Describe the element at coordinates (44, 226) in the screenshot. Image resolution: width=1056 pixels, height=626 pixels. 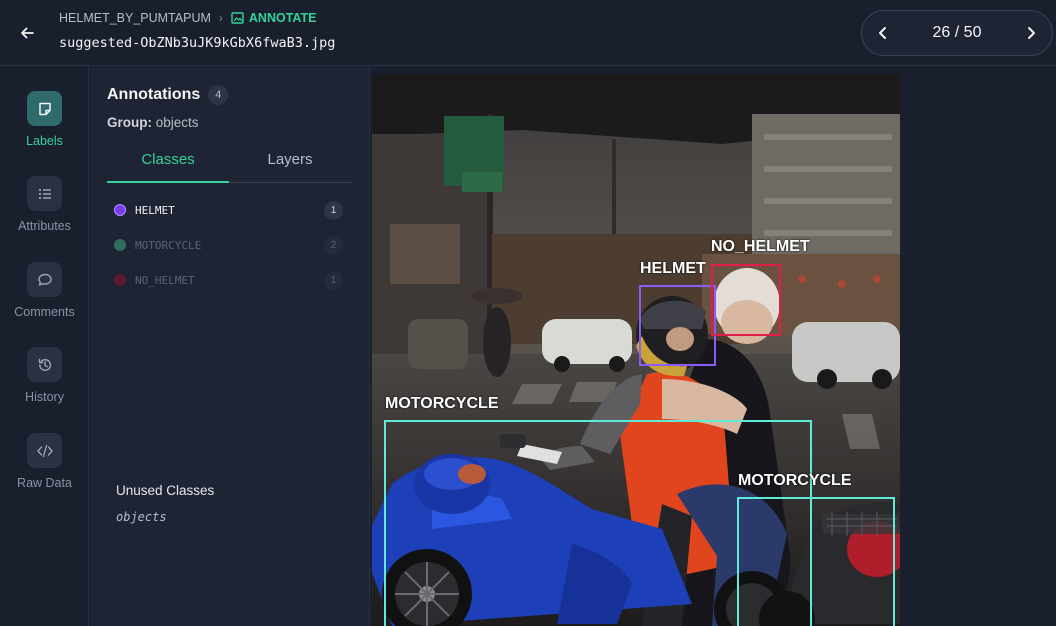
I see `sidebar-item-label: Attributes` at that location.